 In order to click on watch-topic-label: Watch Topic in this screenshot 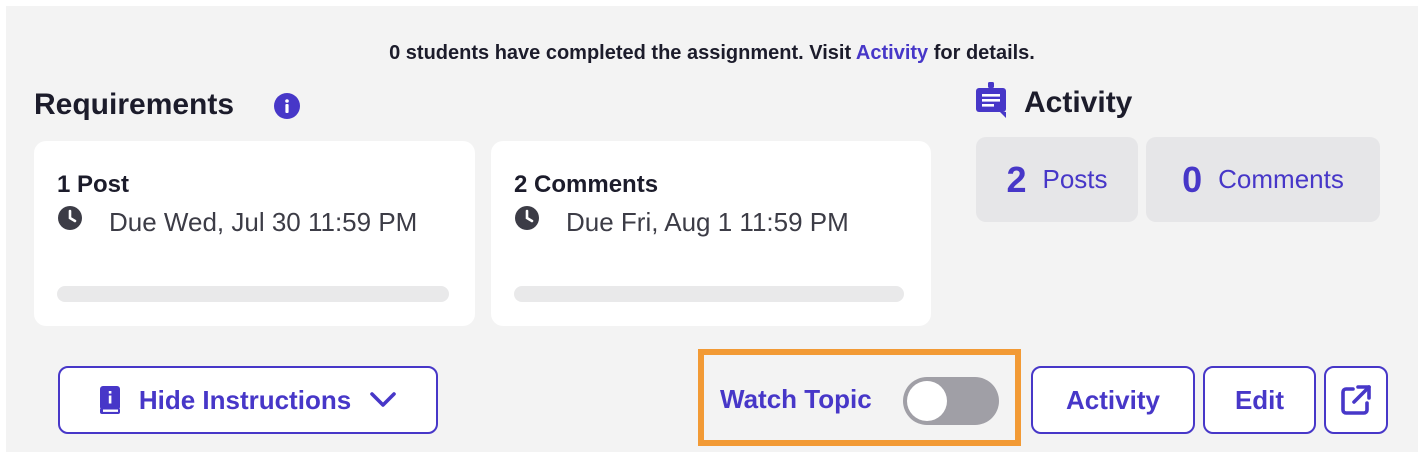, I will do `click(796, 399)`.